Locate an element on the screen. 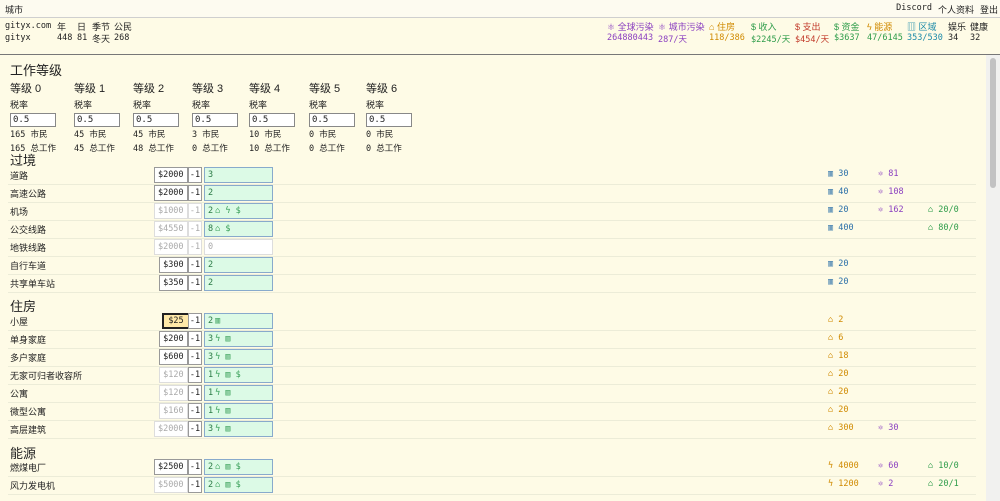  capacity-value: ⌂ 80/0 is located at coordinates (943, 228).